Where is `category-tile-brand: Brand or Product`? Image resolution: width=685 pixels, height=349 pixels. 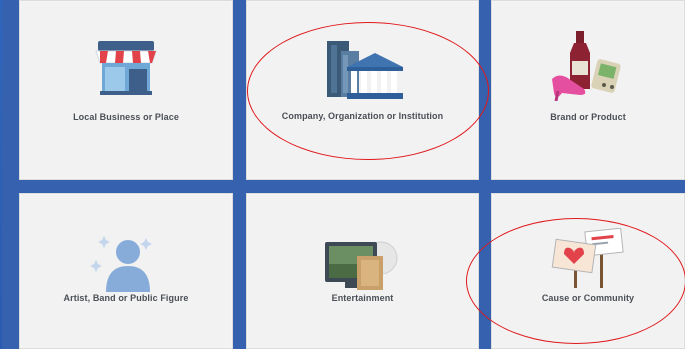 category-tile-brand: Brand or Product is located at coordinates (588, 90).